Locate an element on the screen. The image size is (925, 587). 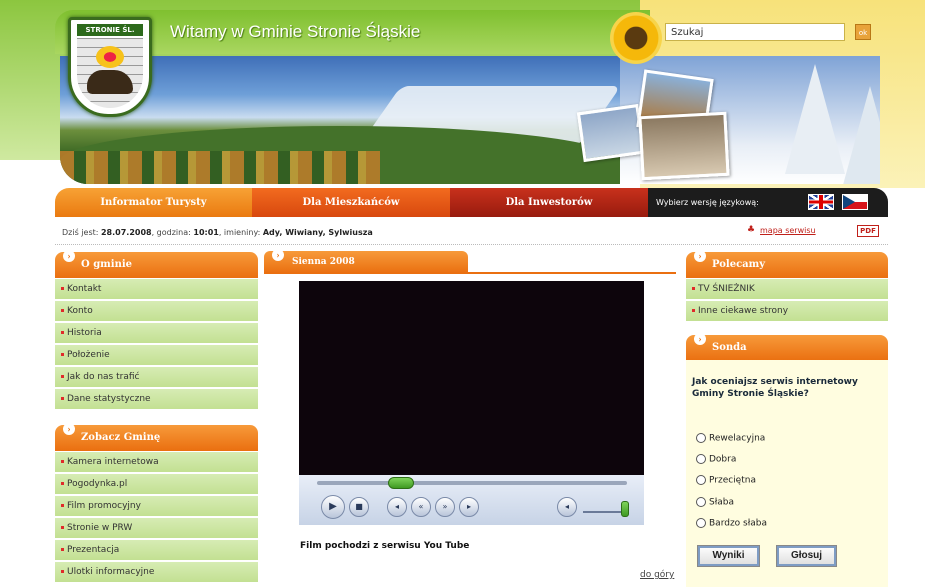
volume-handle is located at coordinates (625, 509).